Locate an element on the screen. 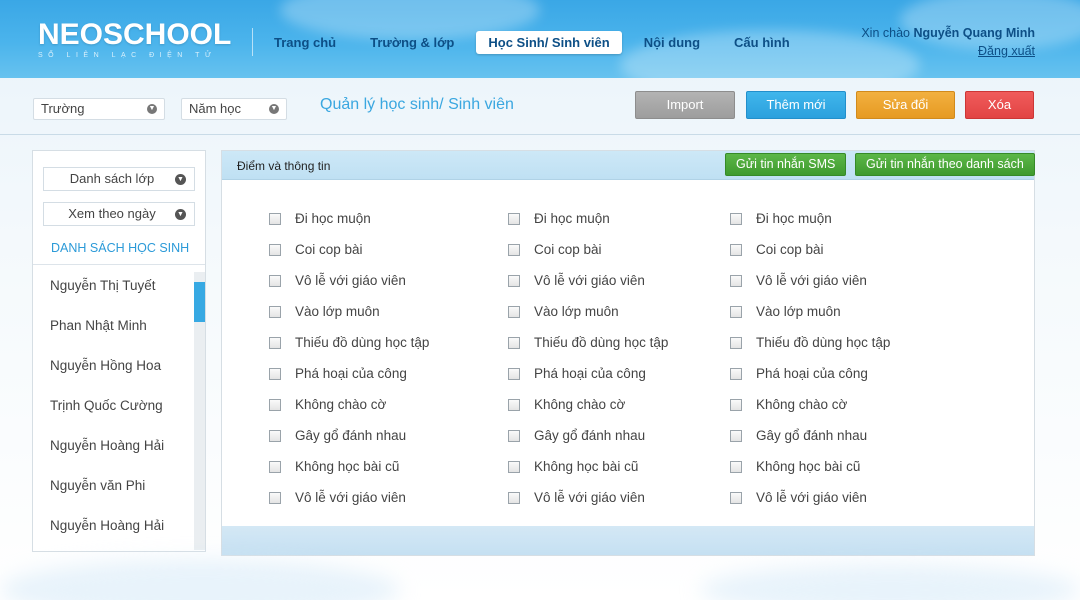 The height and width of the screenshot is (600, 1080). nav-settings: Cấu hình is located at coordinates (762, 42).